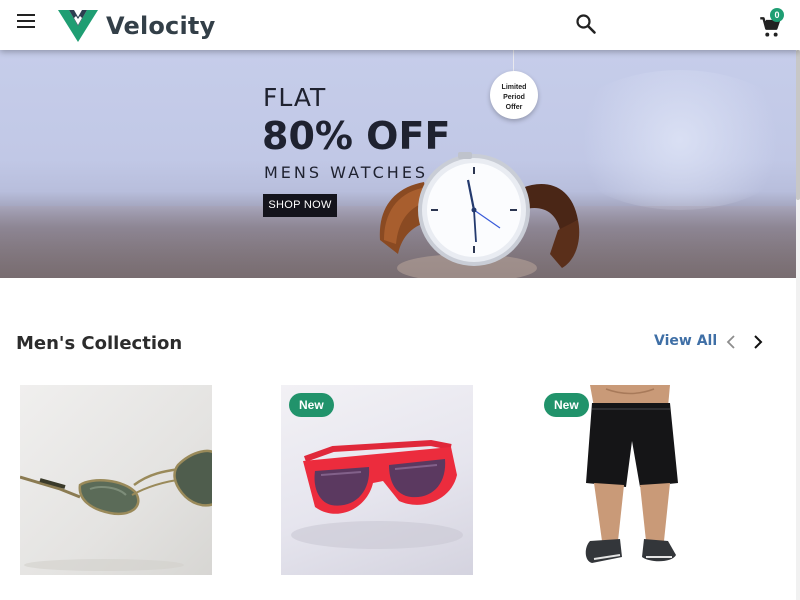  I want to click on wristwatch-image, so click(479, 215).